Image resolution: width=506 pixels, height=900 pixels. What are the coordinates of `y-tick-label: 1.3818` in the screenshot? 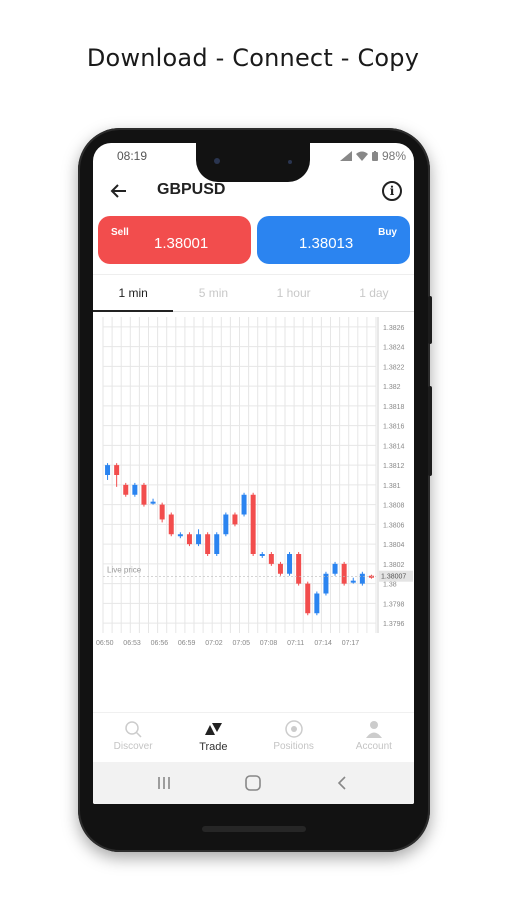 It's located at (394, 407).